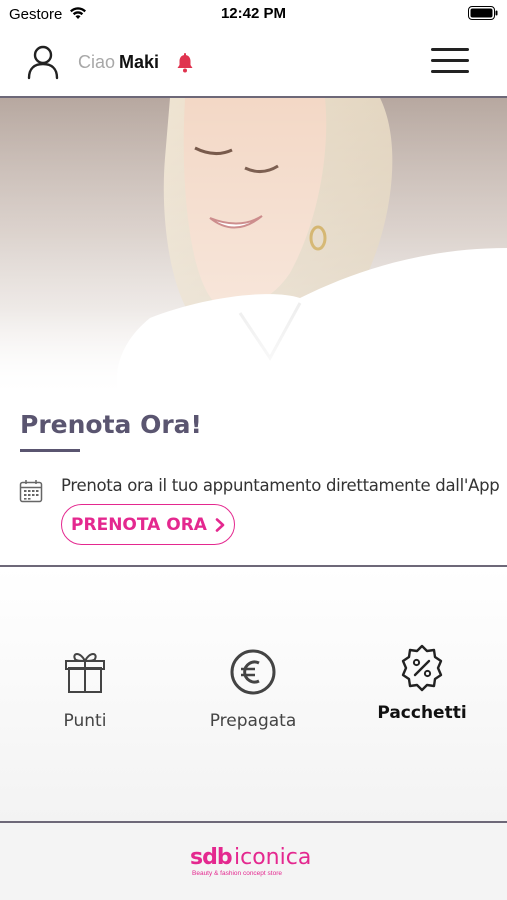  Describe the element at coordinates (220, 524) in the screenshot. I see `chevron-right-icon` at that location.